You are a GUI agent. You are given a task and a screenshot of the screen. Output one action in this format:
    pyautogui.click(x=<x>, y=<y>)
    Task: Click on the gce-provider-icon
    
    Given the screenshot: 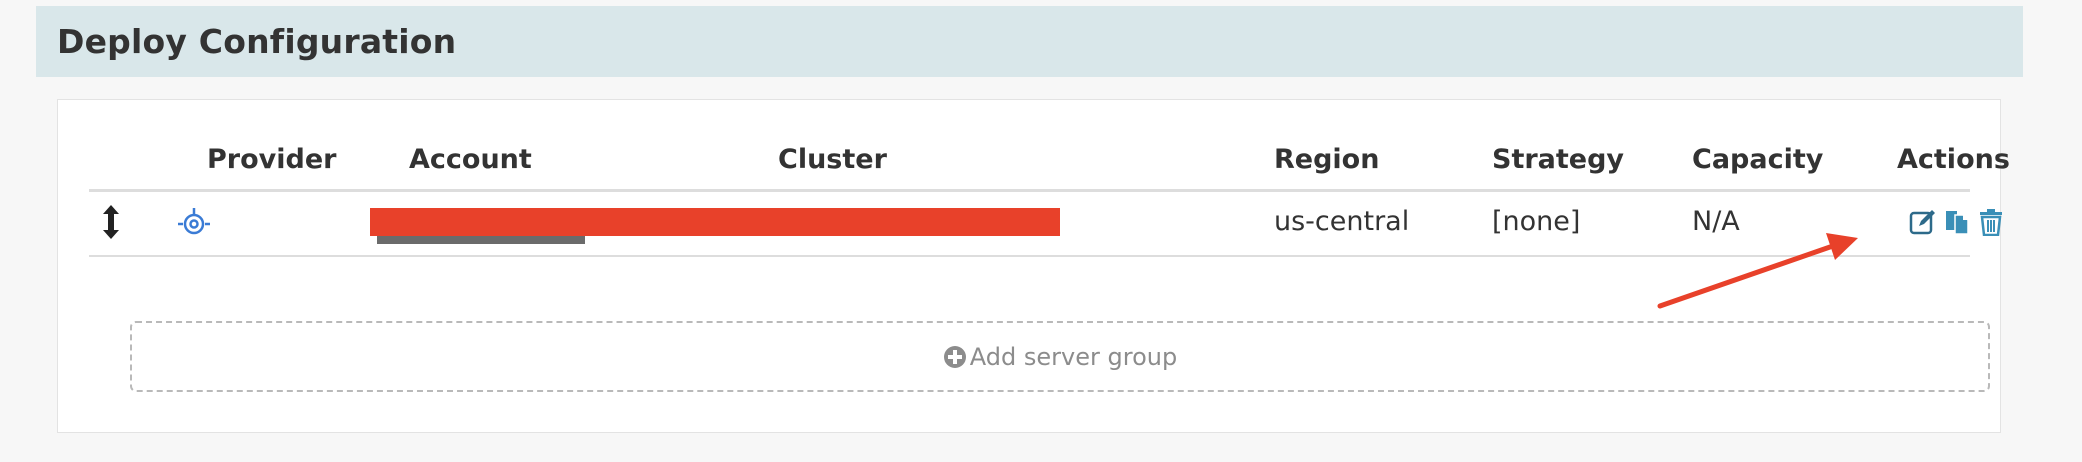 What is the action you would take?
    pyautogui.click(x=194, y=224)
    